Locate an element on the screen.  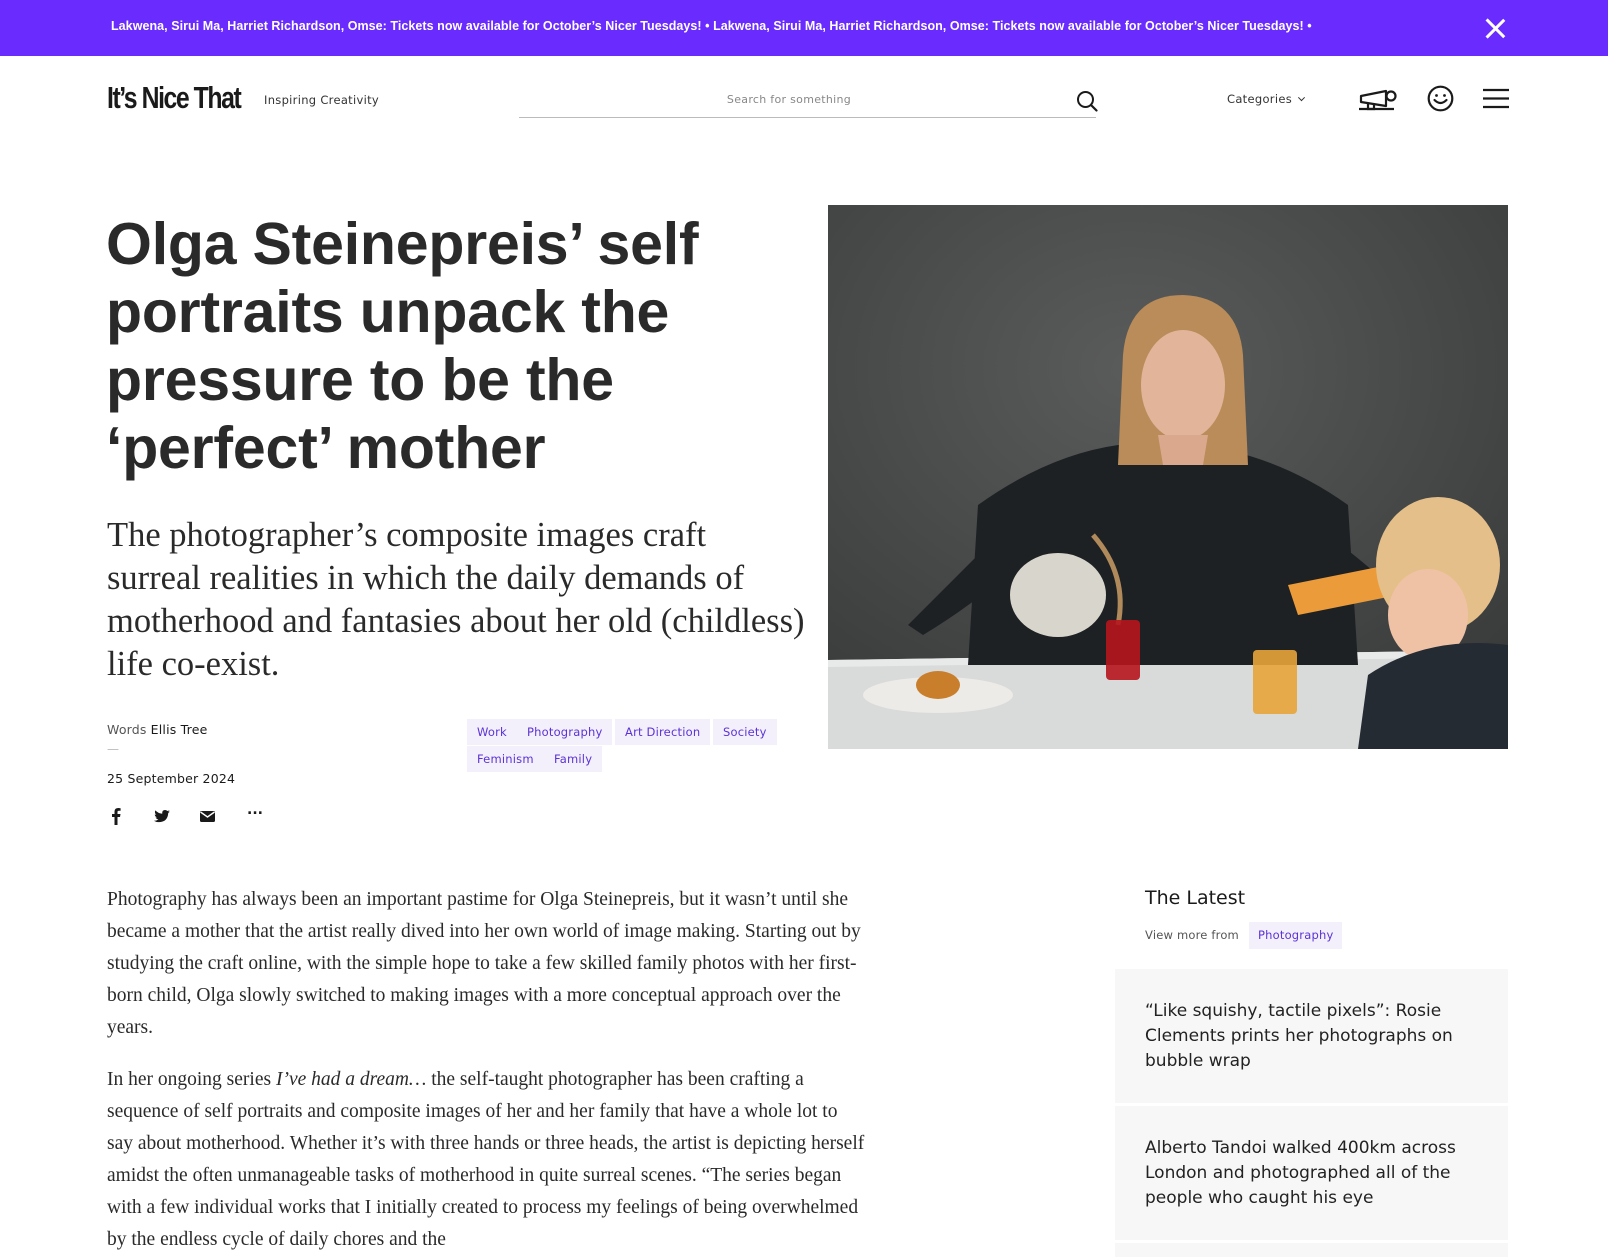
search-bar is located at coordinates (808, 100).